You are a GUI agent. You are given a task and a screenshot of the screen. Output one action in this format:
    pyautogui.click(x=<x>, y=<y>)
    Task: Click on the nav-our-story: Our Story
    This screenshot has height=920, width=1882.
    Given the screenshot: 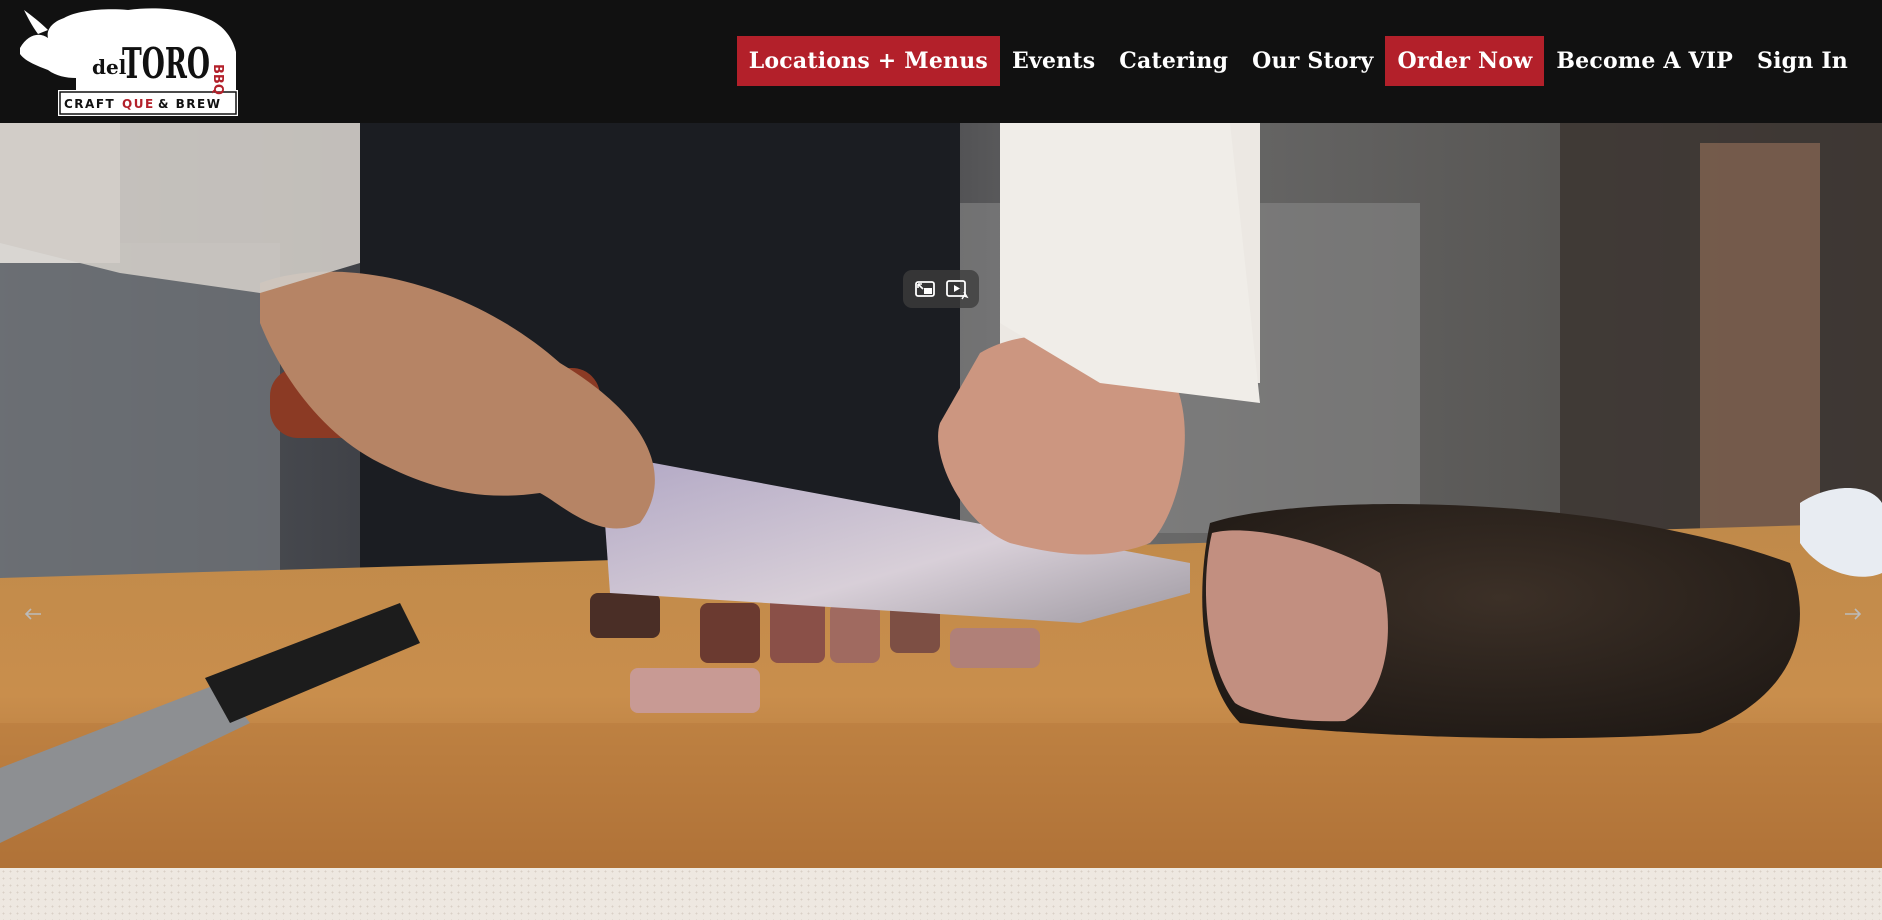 What is the action you would take?
    pyautogui.click(x=1312, y=61)
    